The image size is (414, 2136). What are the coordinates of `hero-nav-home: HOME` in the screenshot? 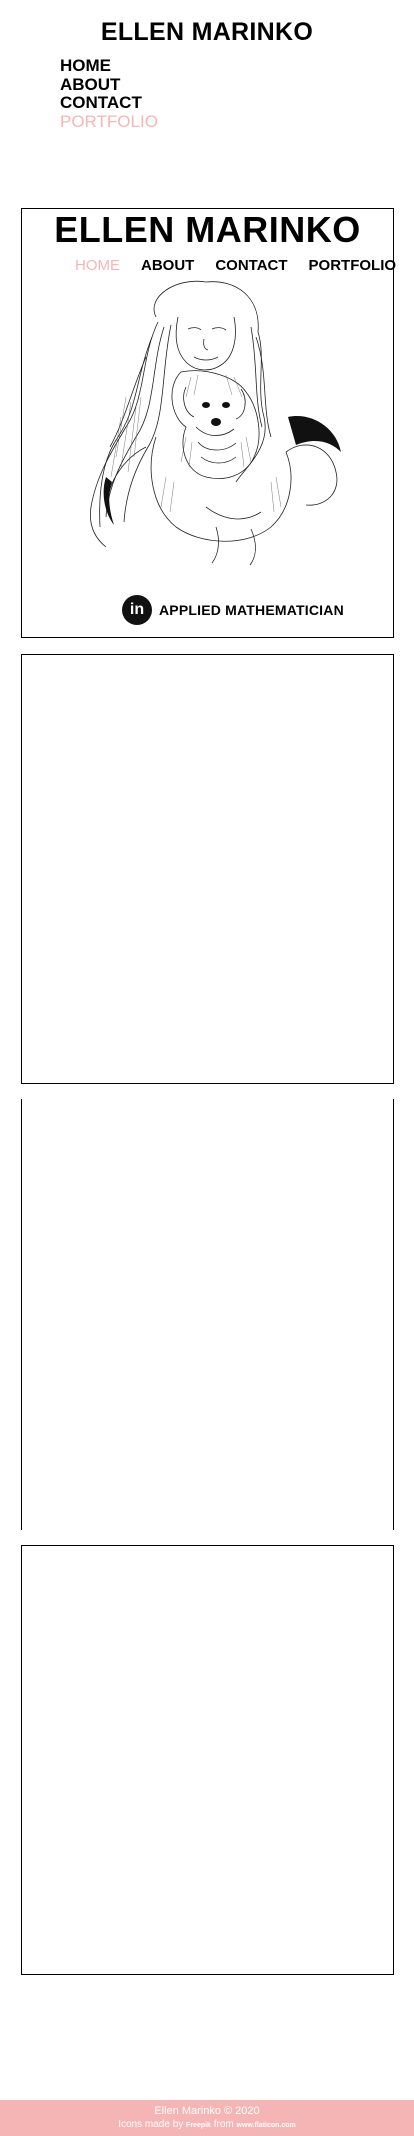 It's located at (97, 265).